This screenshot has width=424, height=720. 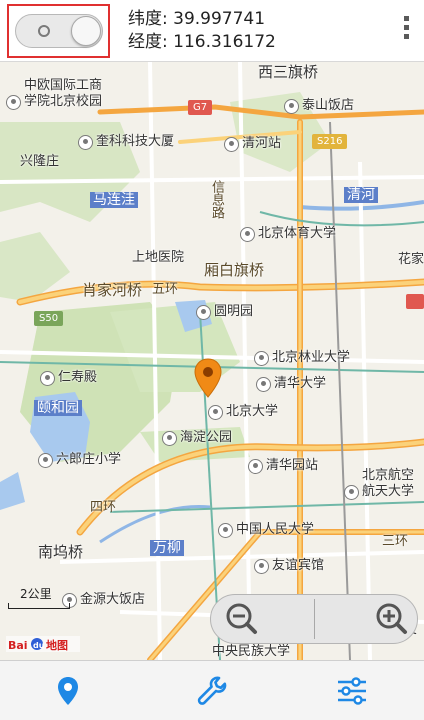 What do you see at coordinates (36, 594) in the screenshot?
I see `map-scale-label: 2公里` at bounding box center [36, 594].